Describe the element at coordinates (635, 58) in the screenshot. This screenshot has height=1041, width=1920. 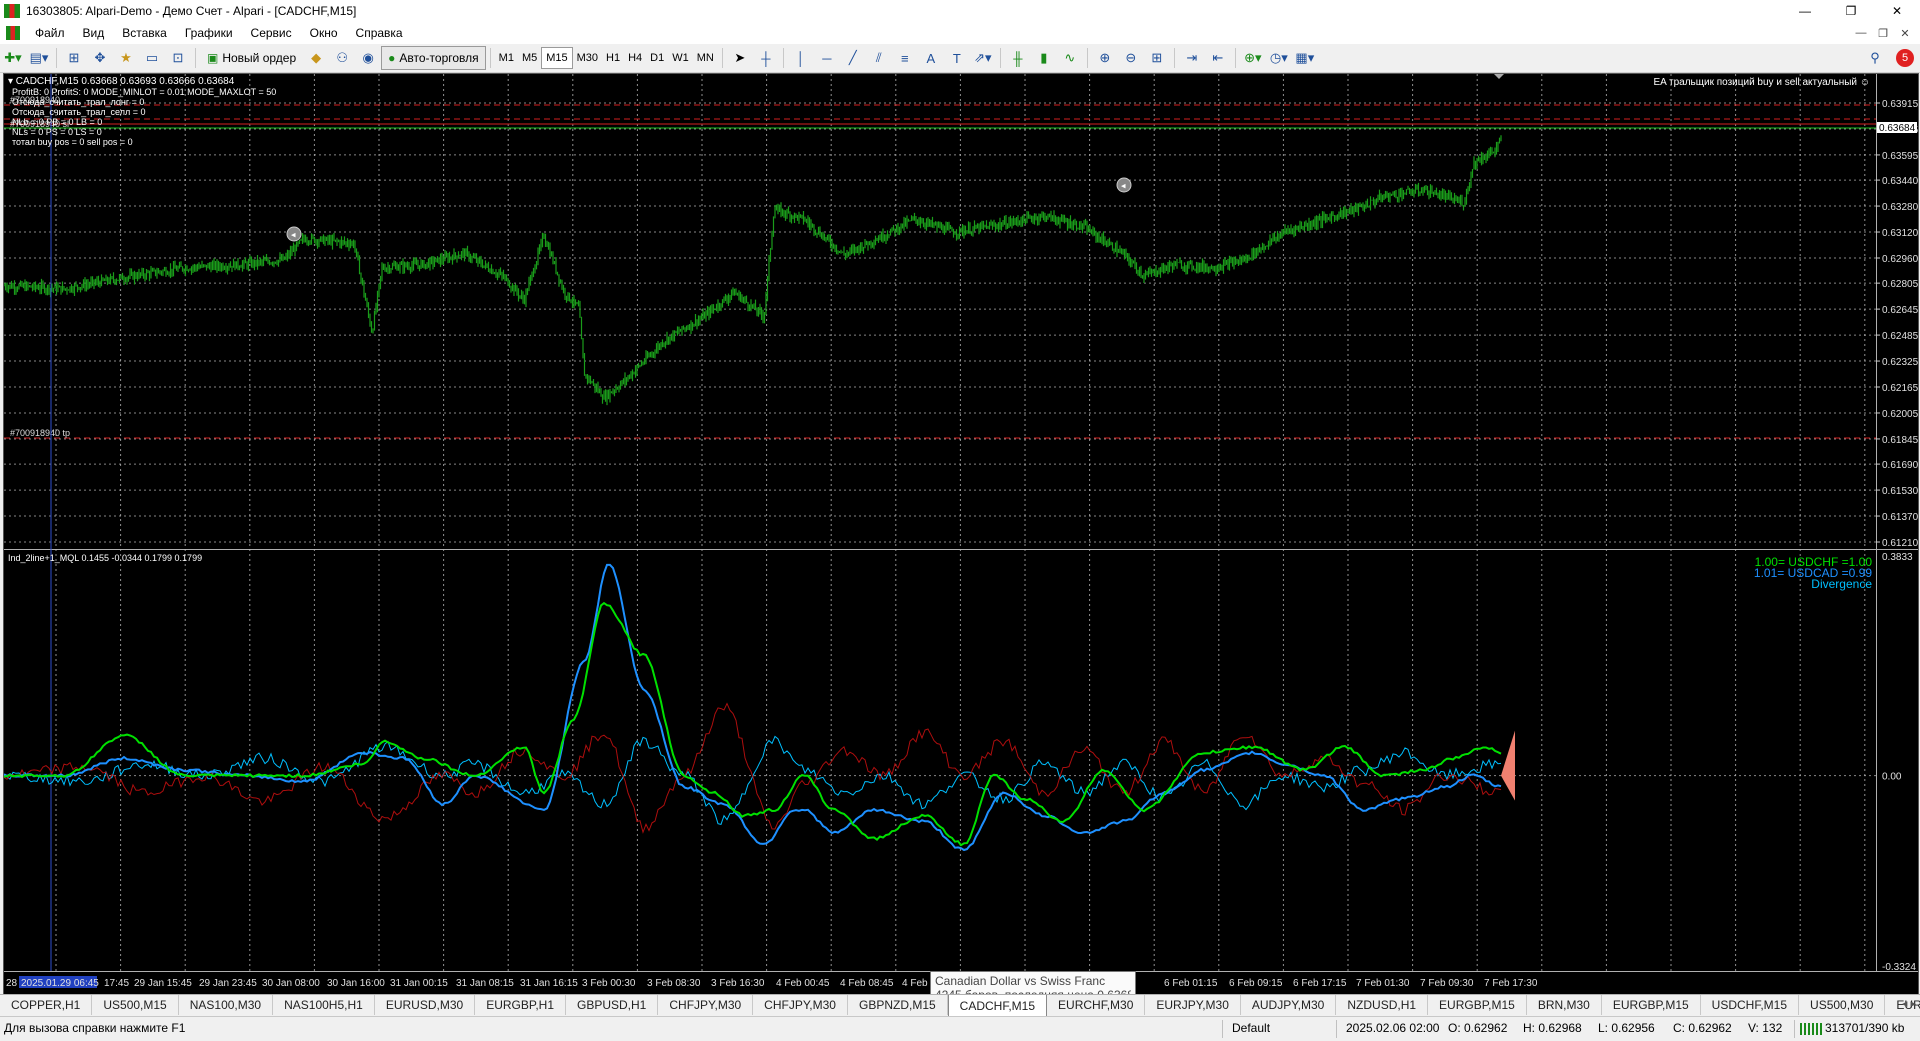
I see `period-h4: H4` at that location.